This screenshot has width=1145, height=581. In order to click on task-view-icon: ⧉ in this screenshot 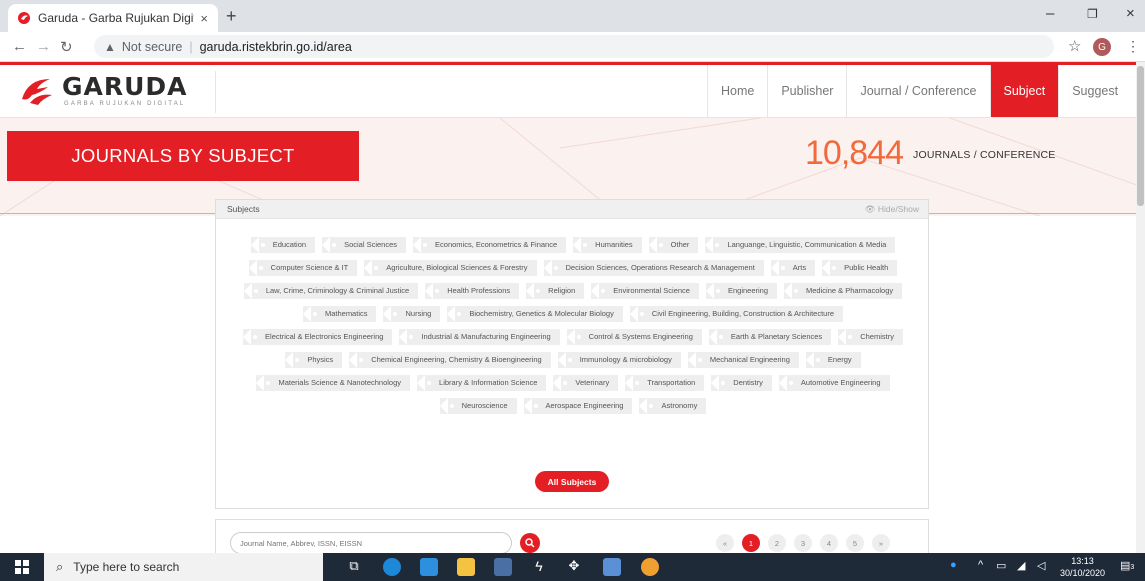, I will do `click(354, 567)`.